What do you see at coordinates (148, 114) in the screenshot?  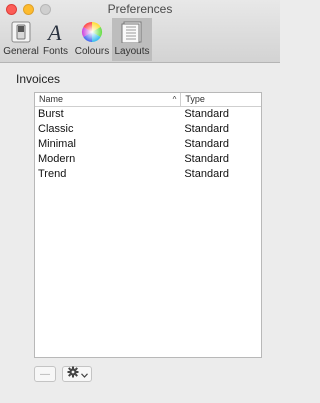 I see `table-row: Burst Standard` at bounding box center [148, 114].